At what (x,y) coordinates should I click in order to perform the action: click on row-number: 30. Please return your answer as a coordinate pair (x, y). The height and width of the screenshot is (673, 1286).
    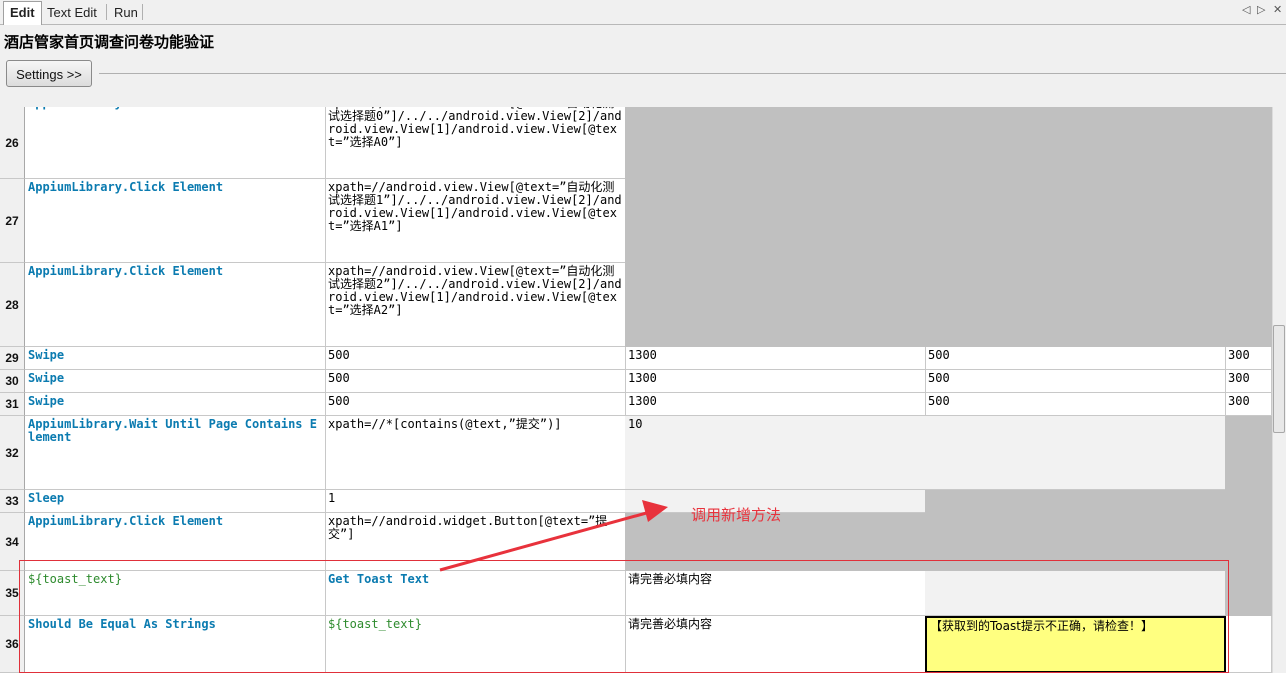
    Looking at the image, I should click on (12, 381).